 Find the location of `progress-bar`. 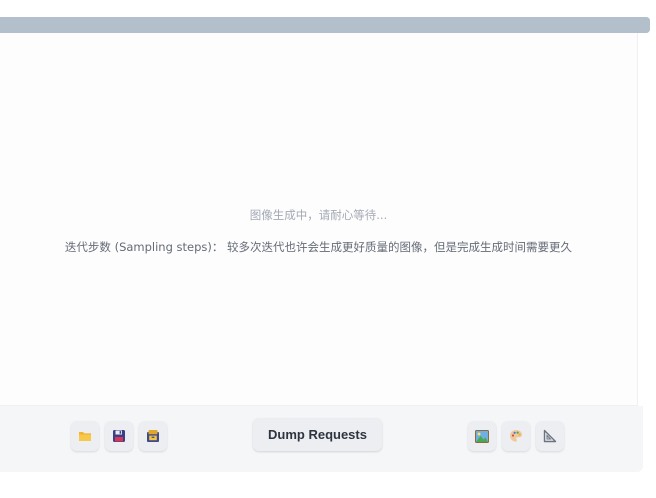

progress-bar is located at coordinates (325, 25).